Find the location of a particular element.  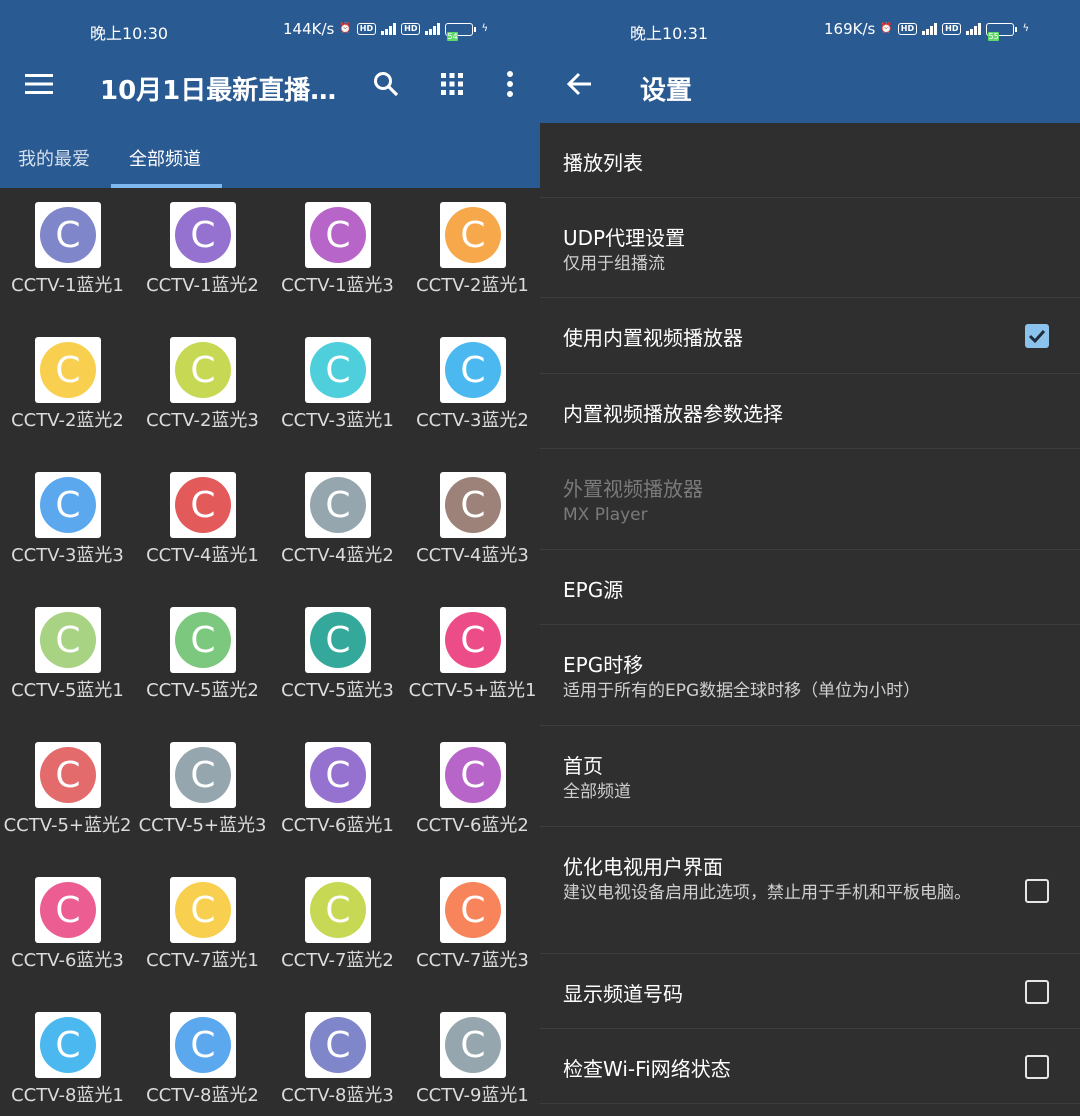

grid-view-icon is located at coordinates (452, 84).